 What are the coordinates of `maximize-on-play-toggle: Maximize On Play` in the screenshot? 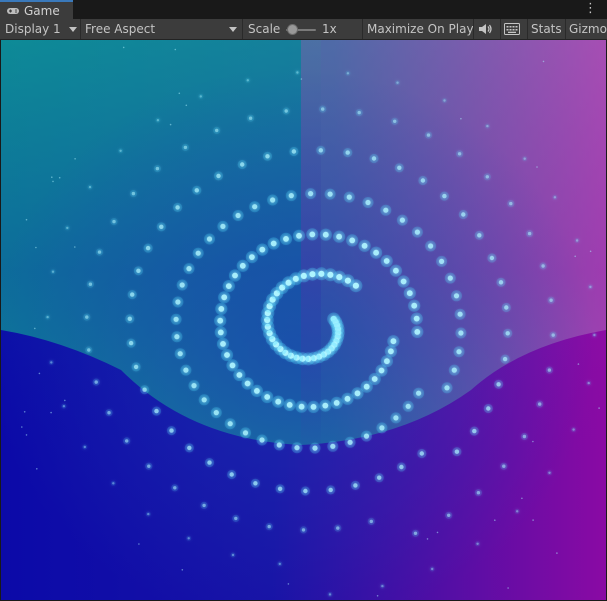 It's located at (420, 29).